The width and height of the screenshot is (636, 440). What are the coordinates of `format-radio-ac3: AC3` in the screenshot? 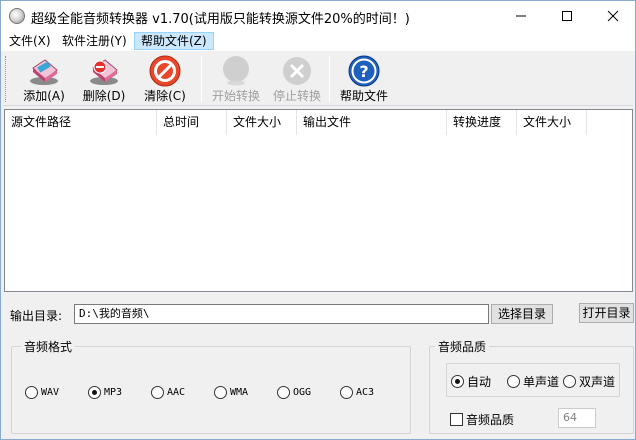 It's located at (357, 392).